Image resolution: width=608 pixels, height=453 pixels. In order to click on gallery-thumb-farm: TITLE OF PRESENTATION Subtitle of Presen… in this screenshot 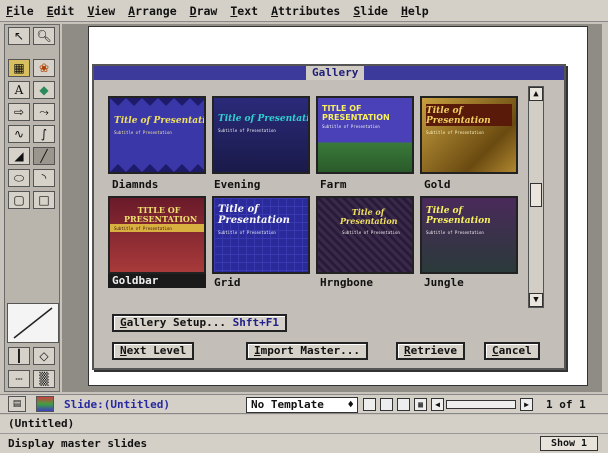, I will do `click(365, 135)`.